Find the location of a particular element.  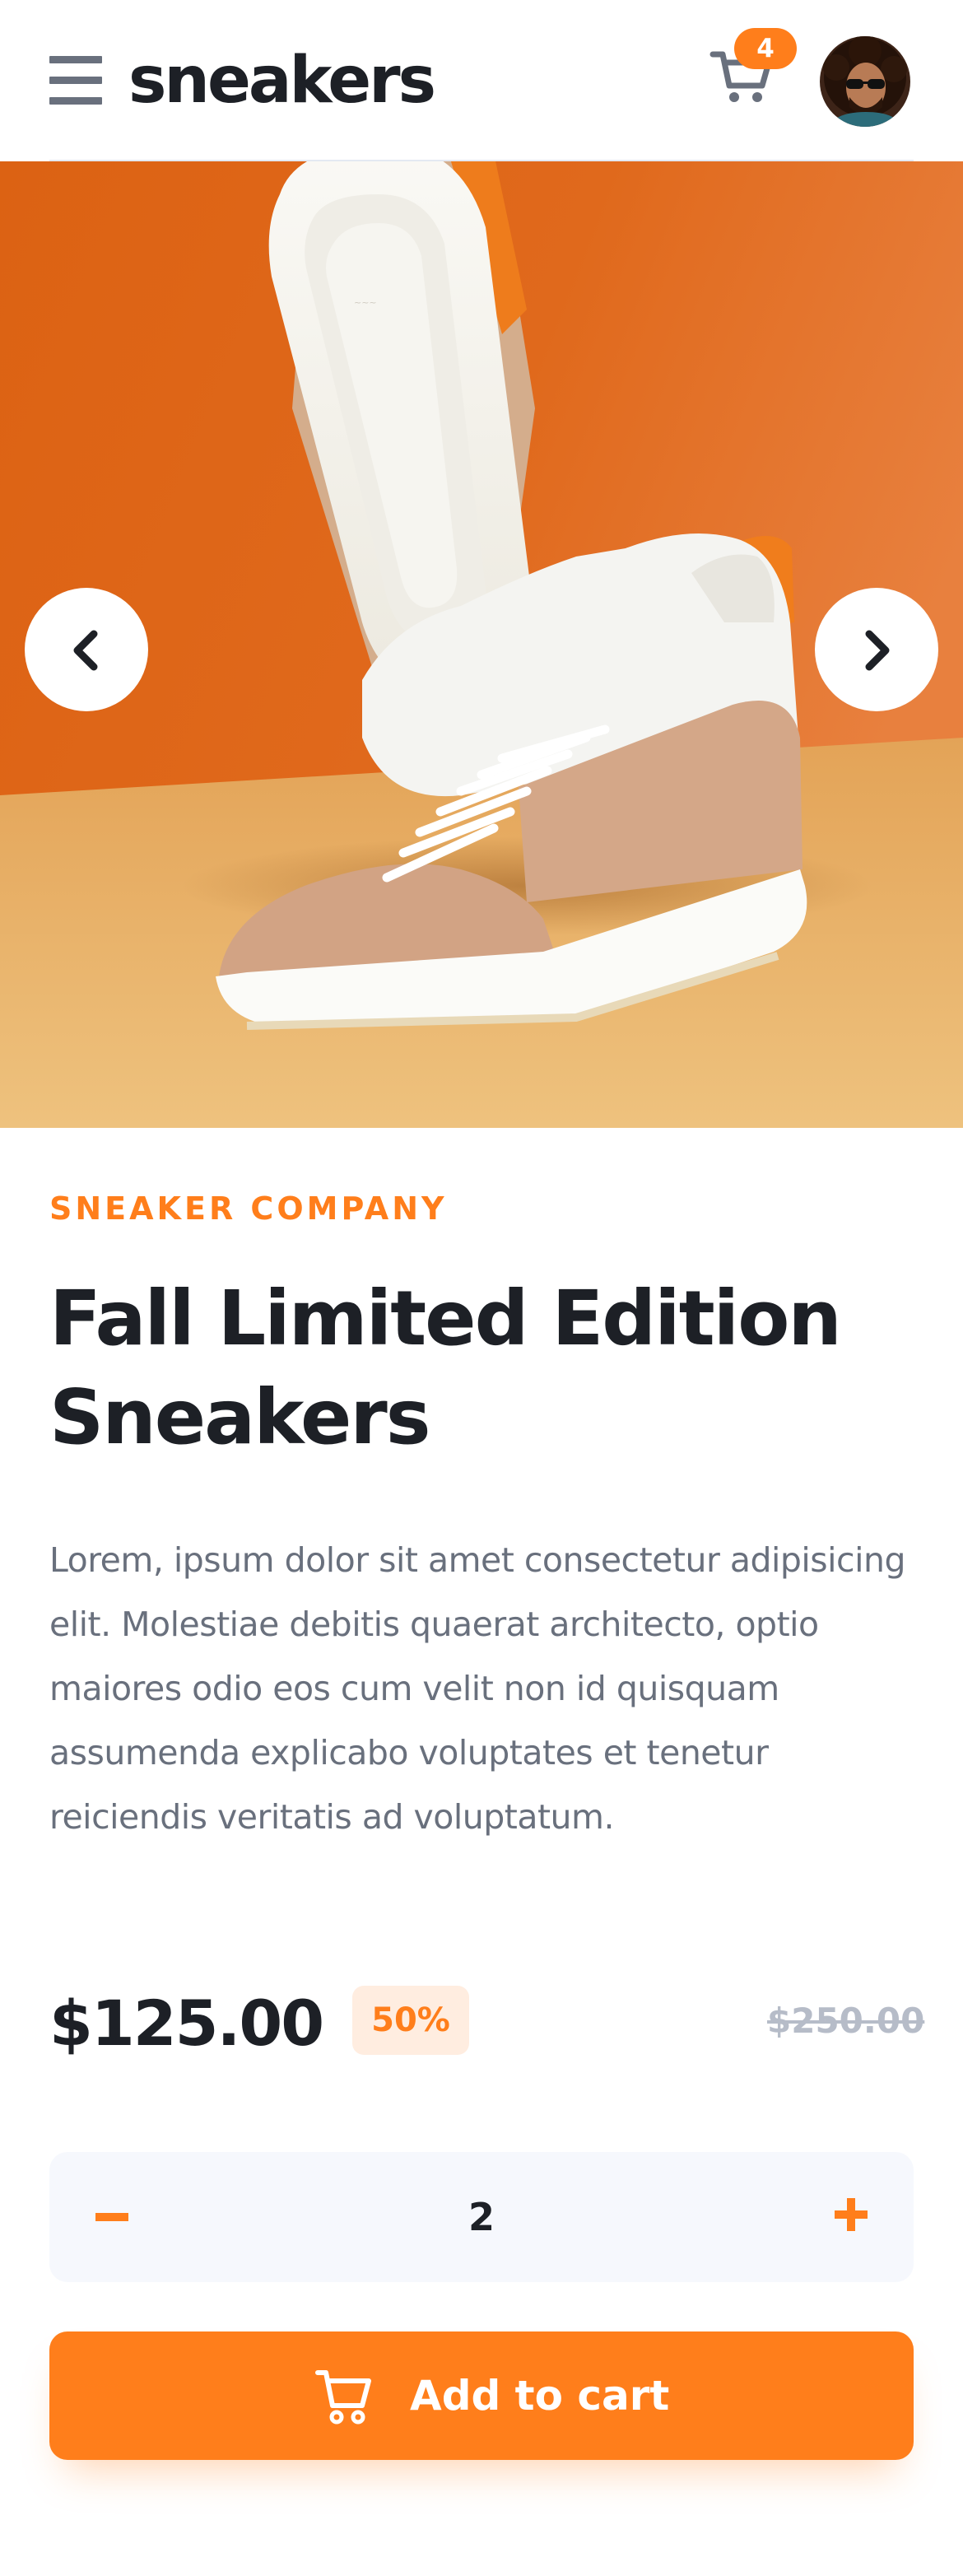

chevron-right-icon is located at coordinates (877, 650).